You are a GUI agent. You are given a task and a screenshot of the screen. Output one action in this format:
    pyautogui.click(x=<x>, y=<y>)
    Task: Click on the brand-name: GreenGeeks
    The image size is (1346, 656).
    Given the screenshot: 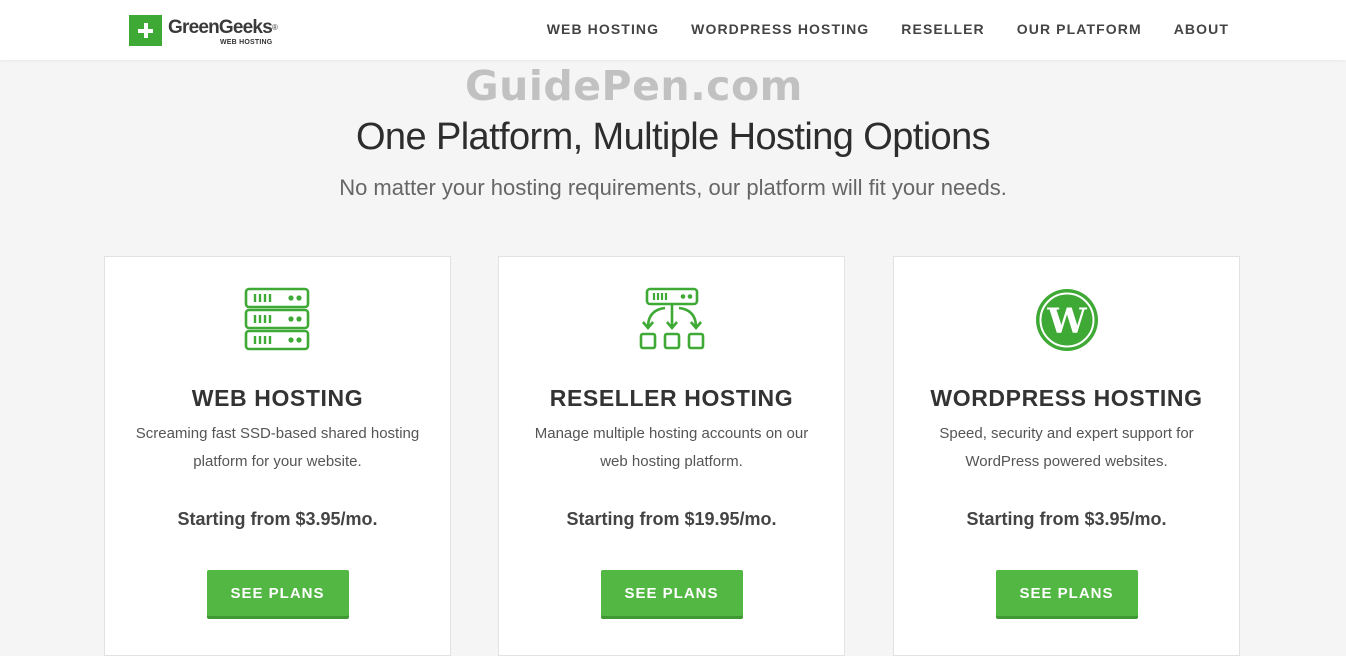 What is the action you would take?
    pyautogui.click(x=220, y=27)
    